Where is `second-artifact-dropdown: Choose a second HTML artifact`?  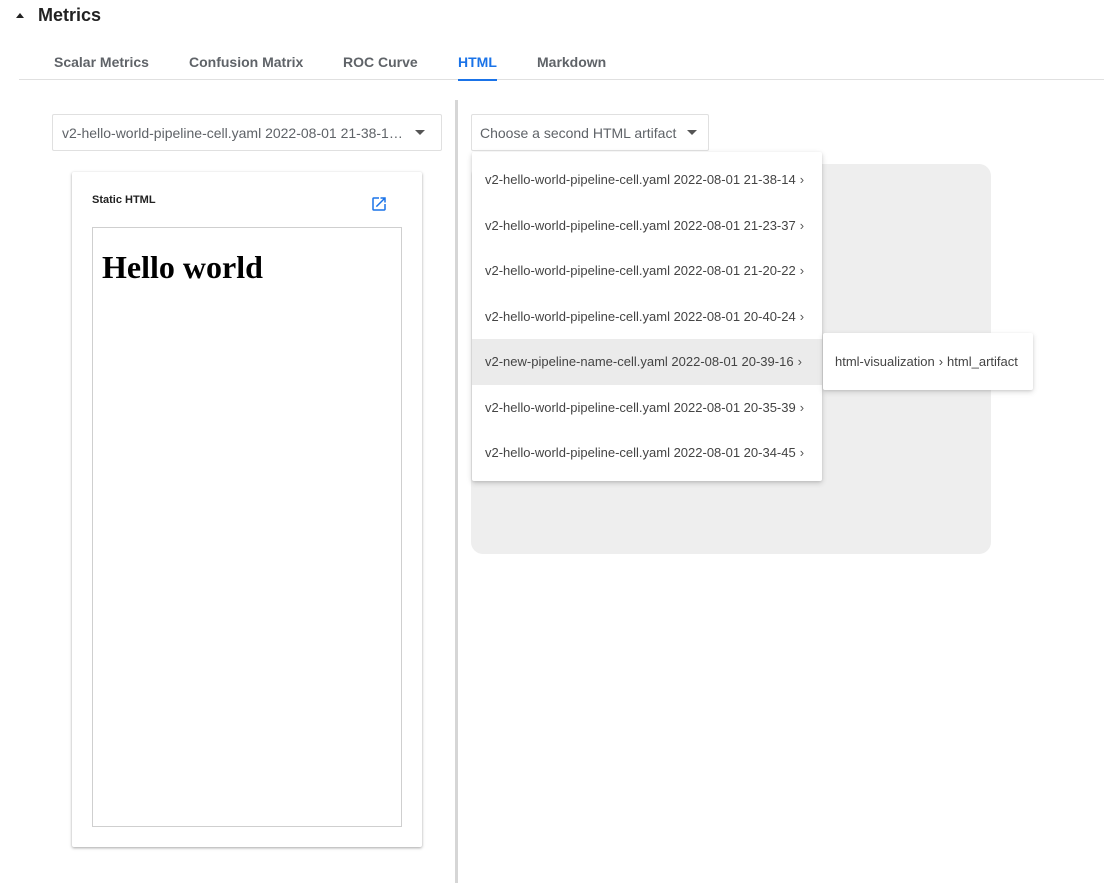 second-artifact-dropdown: Choose a second HTML artifact is located at coordinates (590, 132).